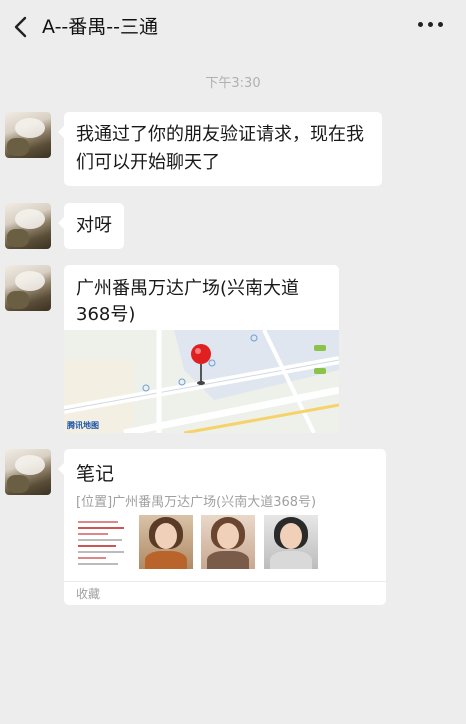  Describe the element at coordinates (91, 226) in the screenshot. I see `message-bubble: 对呀` at that location.